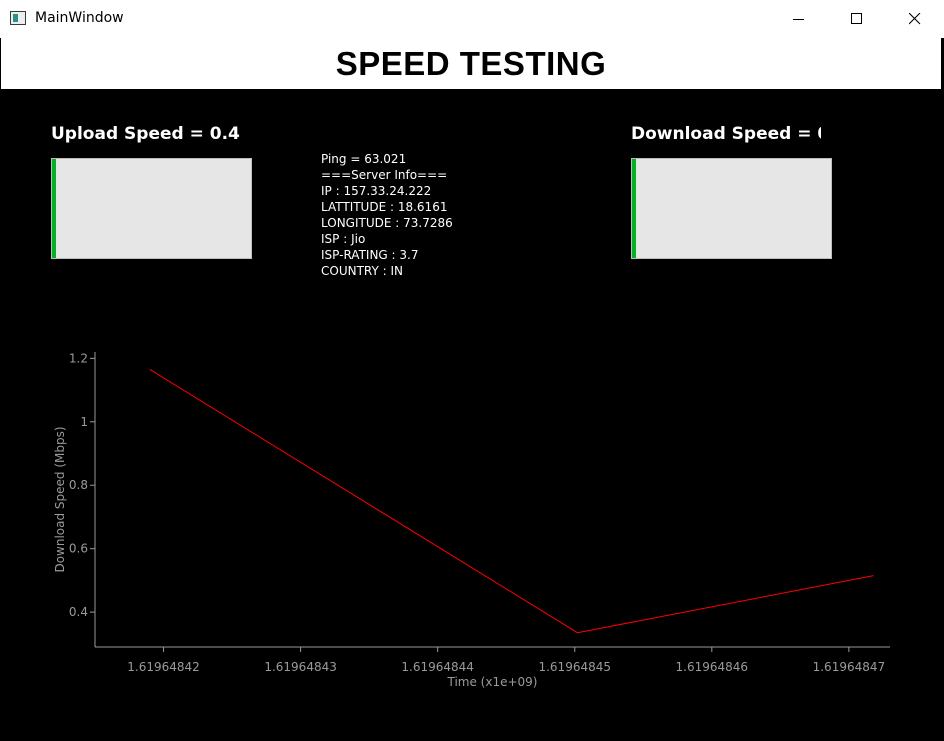  Describe the element at coordinates (60, 499) in the screenshot. I see `y-axis-label: Download Speed (Mbps)` at that location.